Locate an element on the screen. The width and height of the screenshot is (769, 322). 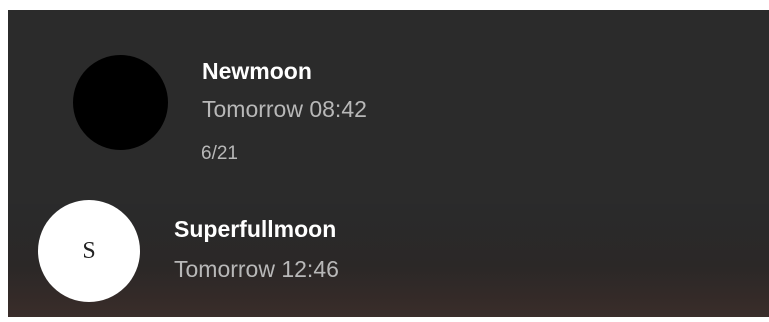
letter-avatar: S is located at coordinates (89, 251).